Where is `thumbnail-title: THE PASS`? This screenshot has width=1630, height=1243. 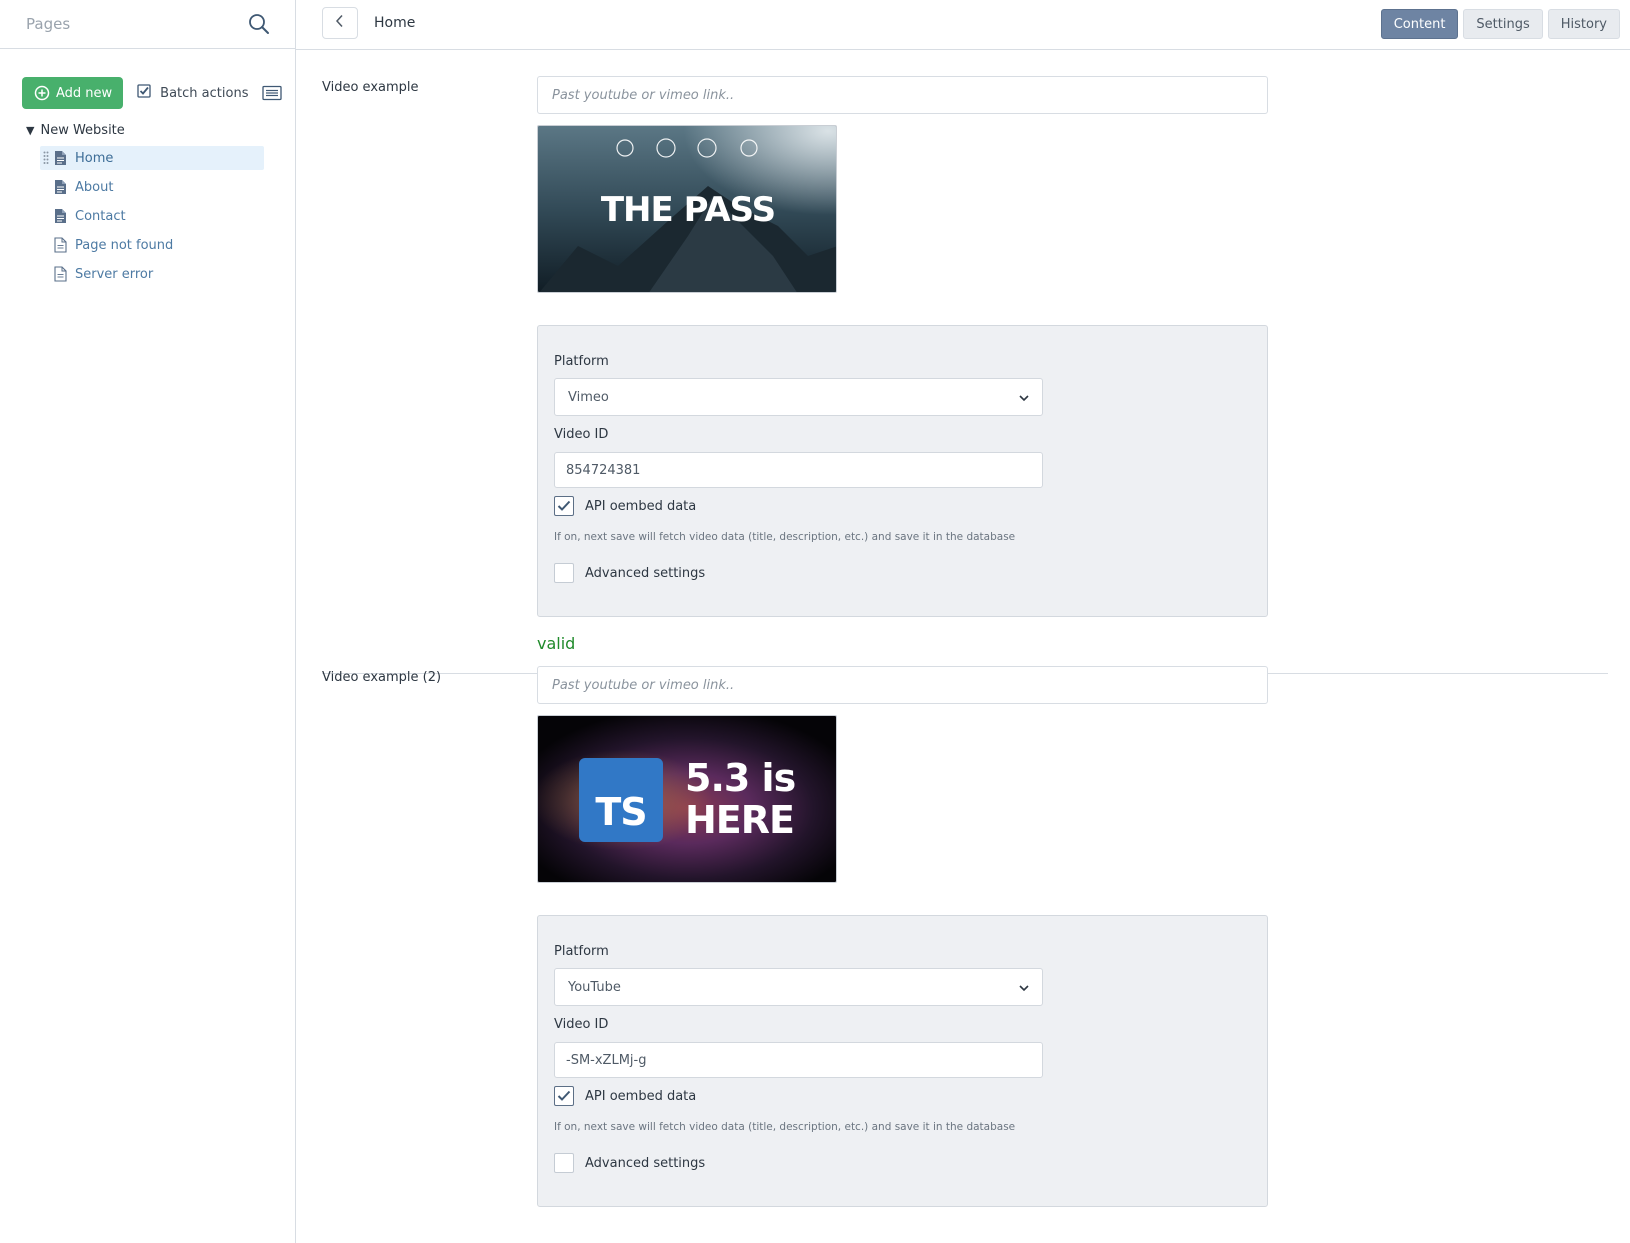
thumbnail-title: THE PASS is located at coordinates (688, 210).